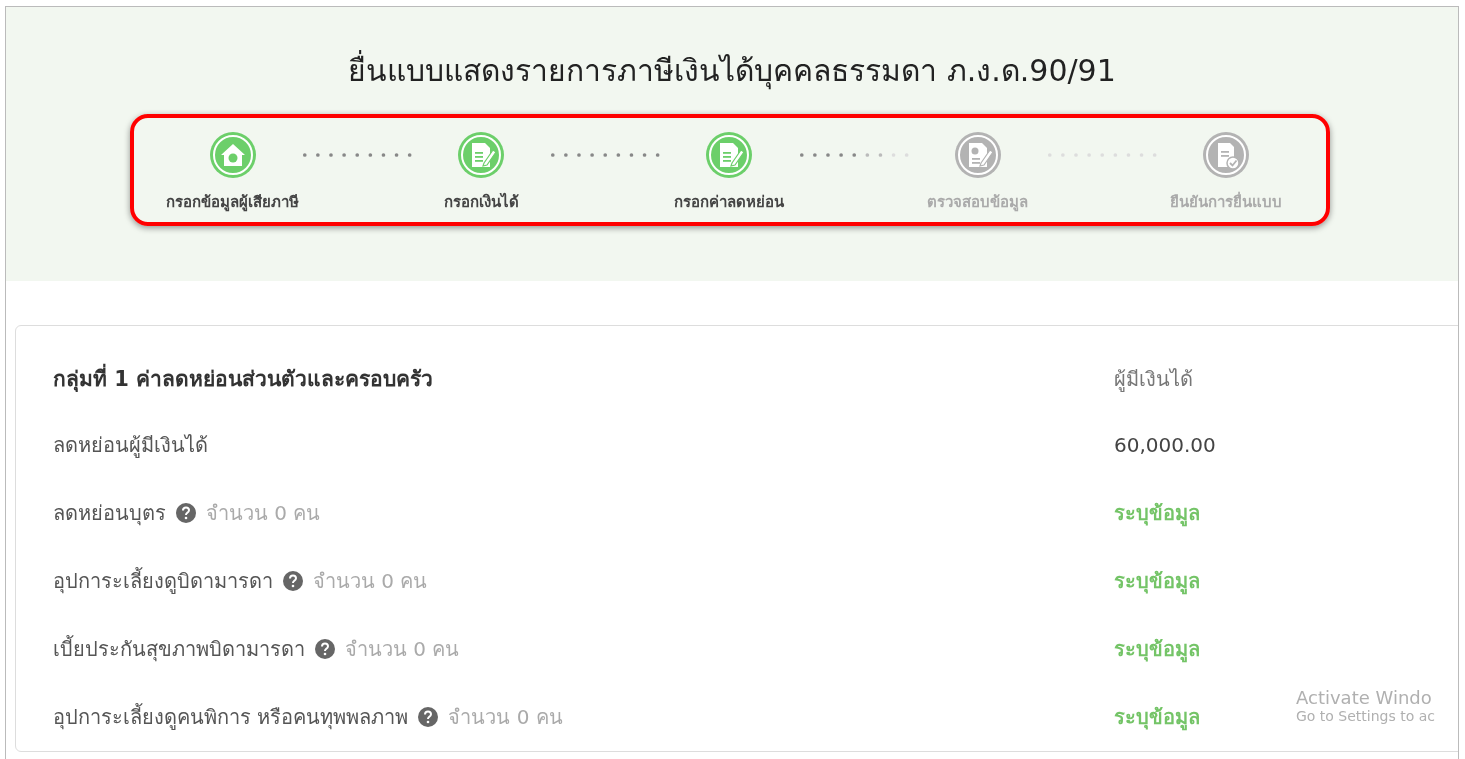  Describe the element at coordinates (1153, 379) in the screenshot. I see `column-header: ผู้มีเงินได้` at that location.